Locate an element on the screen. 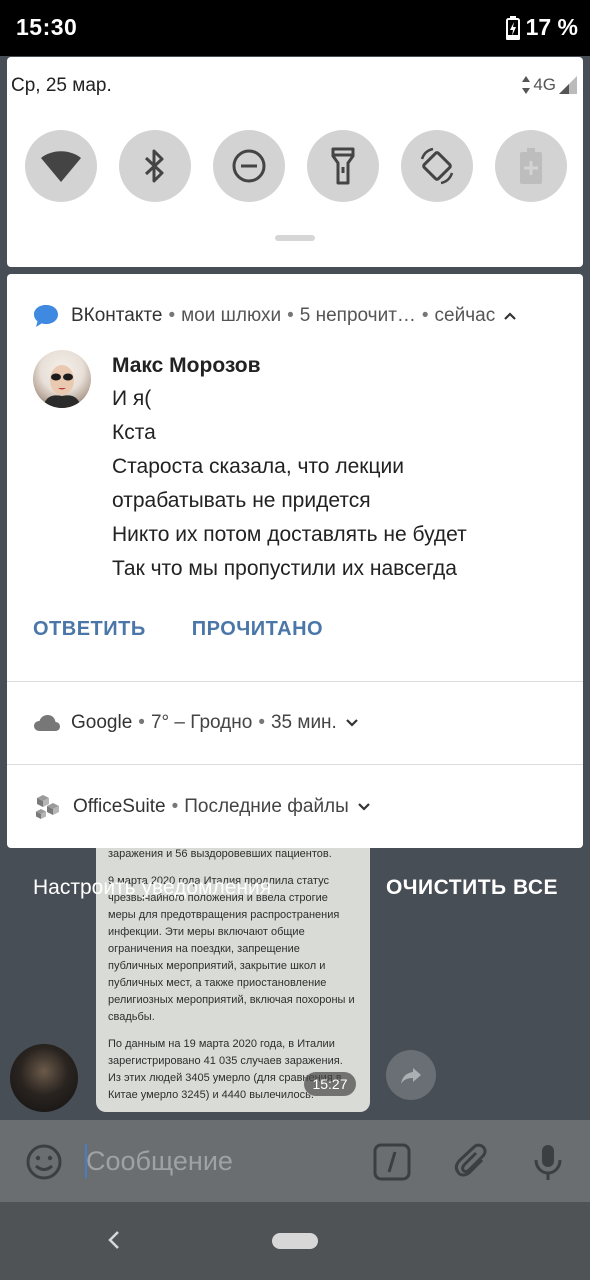 This screenshot has width=590, height=1280. share-button is located at coordinates (411, 1075).